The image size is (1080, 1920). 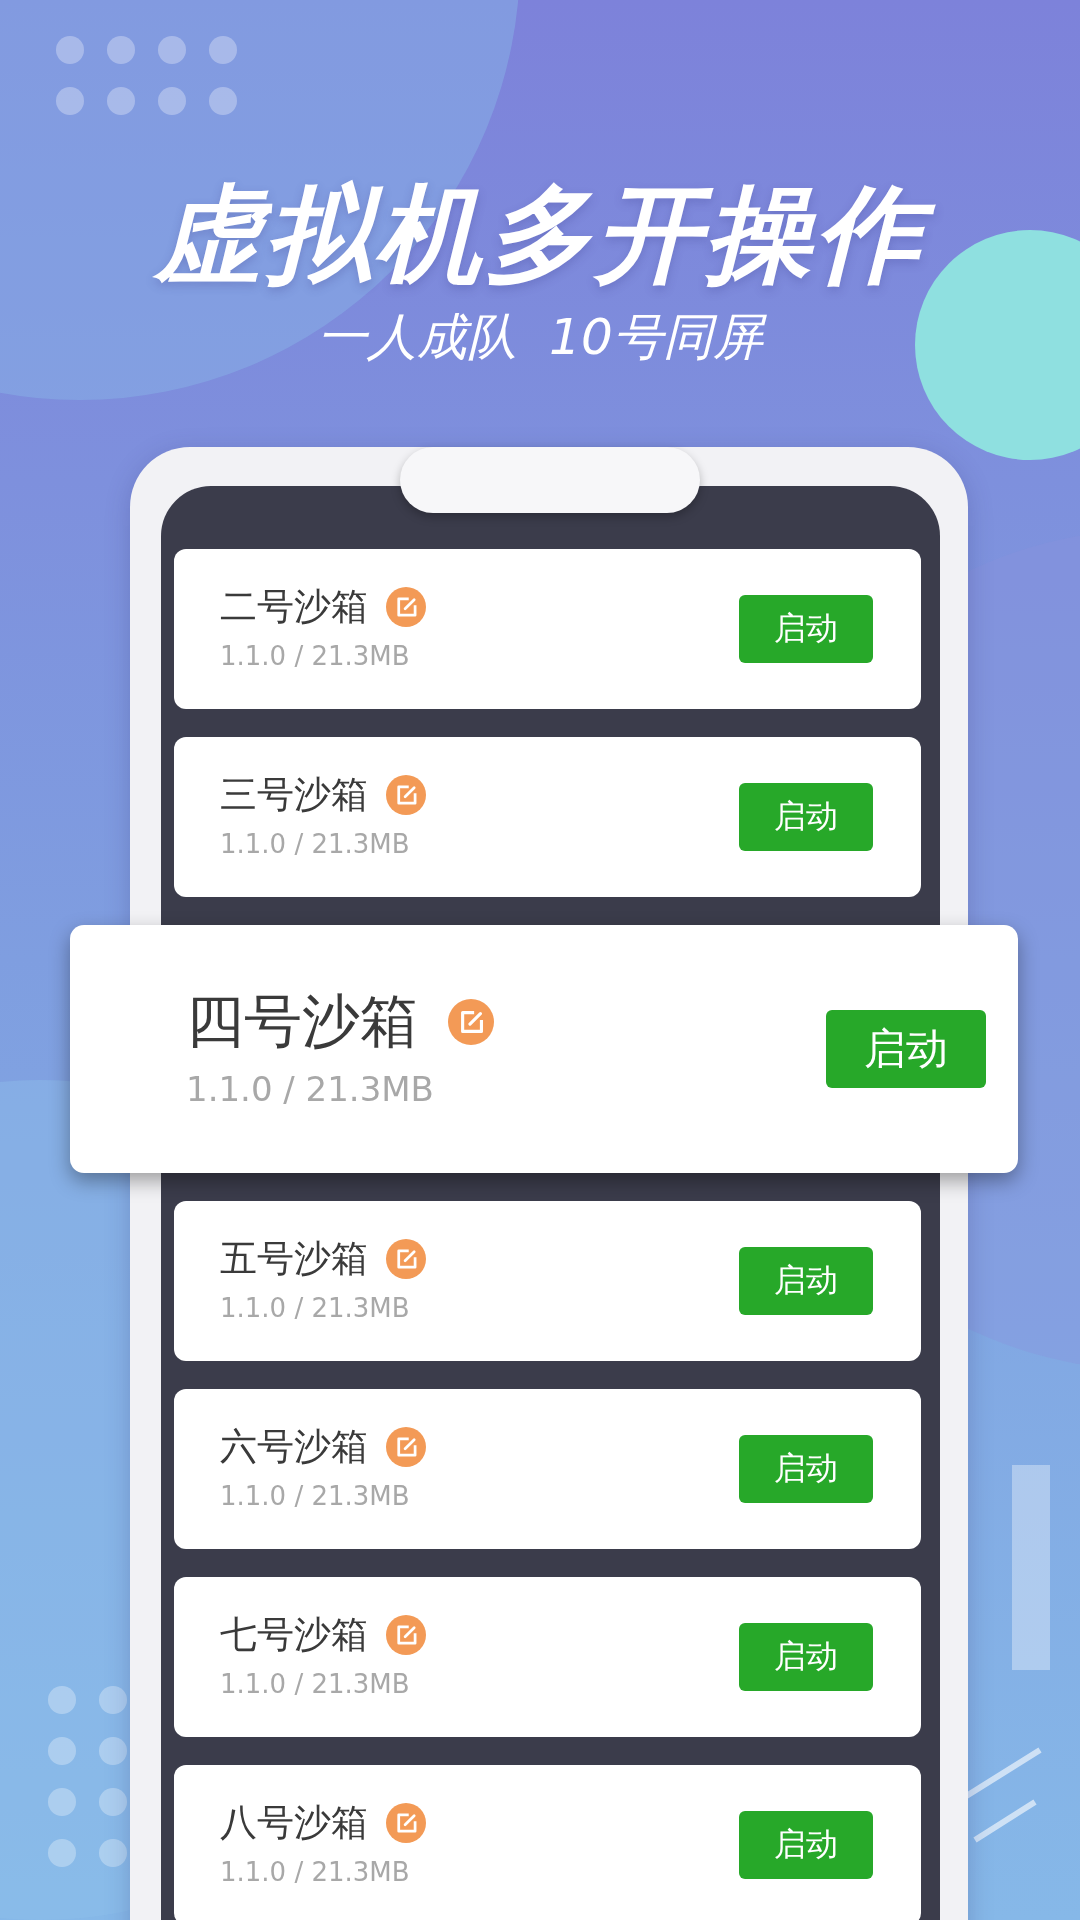 What do you see at coordinates (540, 235) in the screenshot?
I see `headline-title: 虚拟机多开操作` at bounding box center [540, 235].